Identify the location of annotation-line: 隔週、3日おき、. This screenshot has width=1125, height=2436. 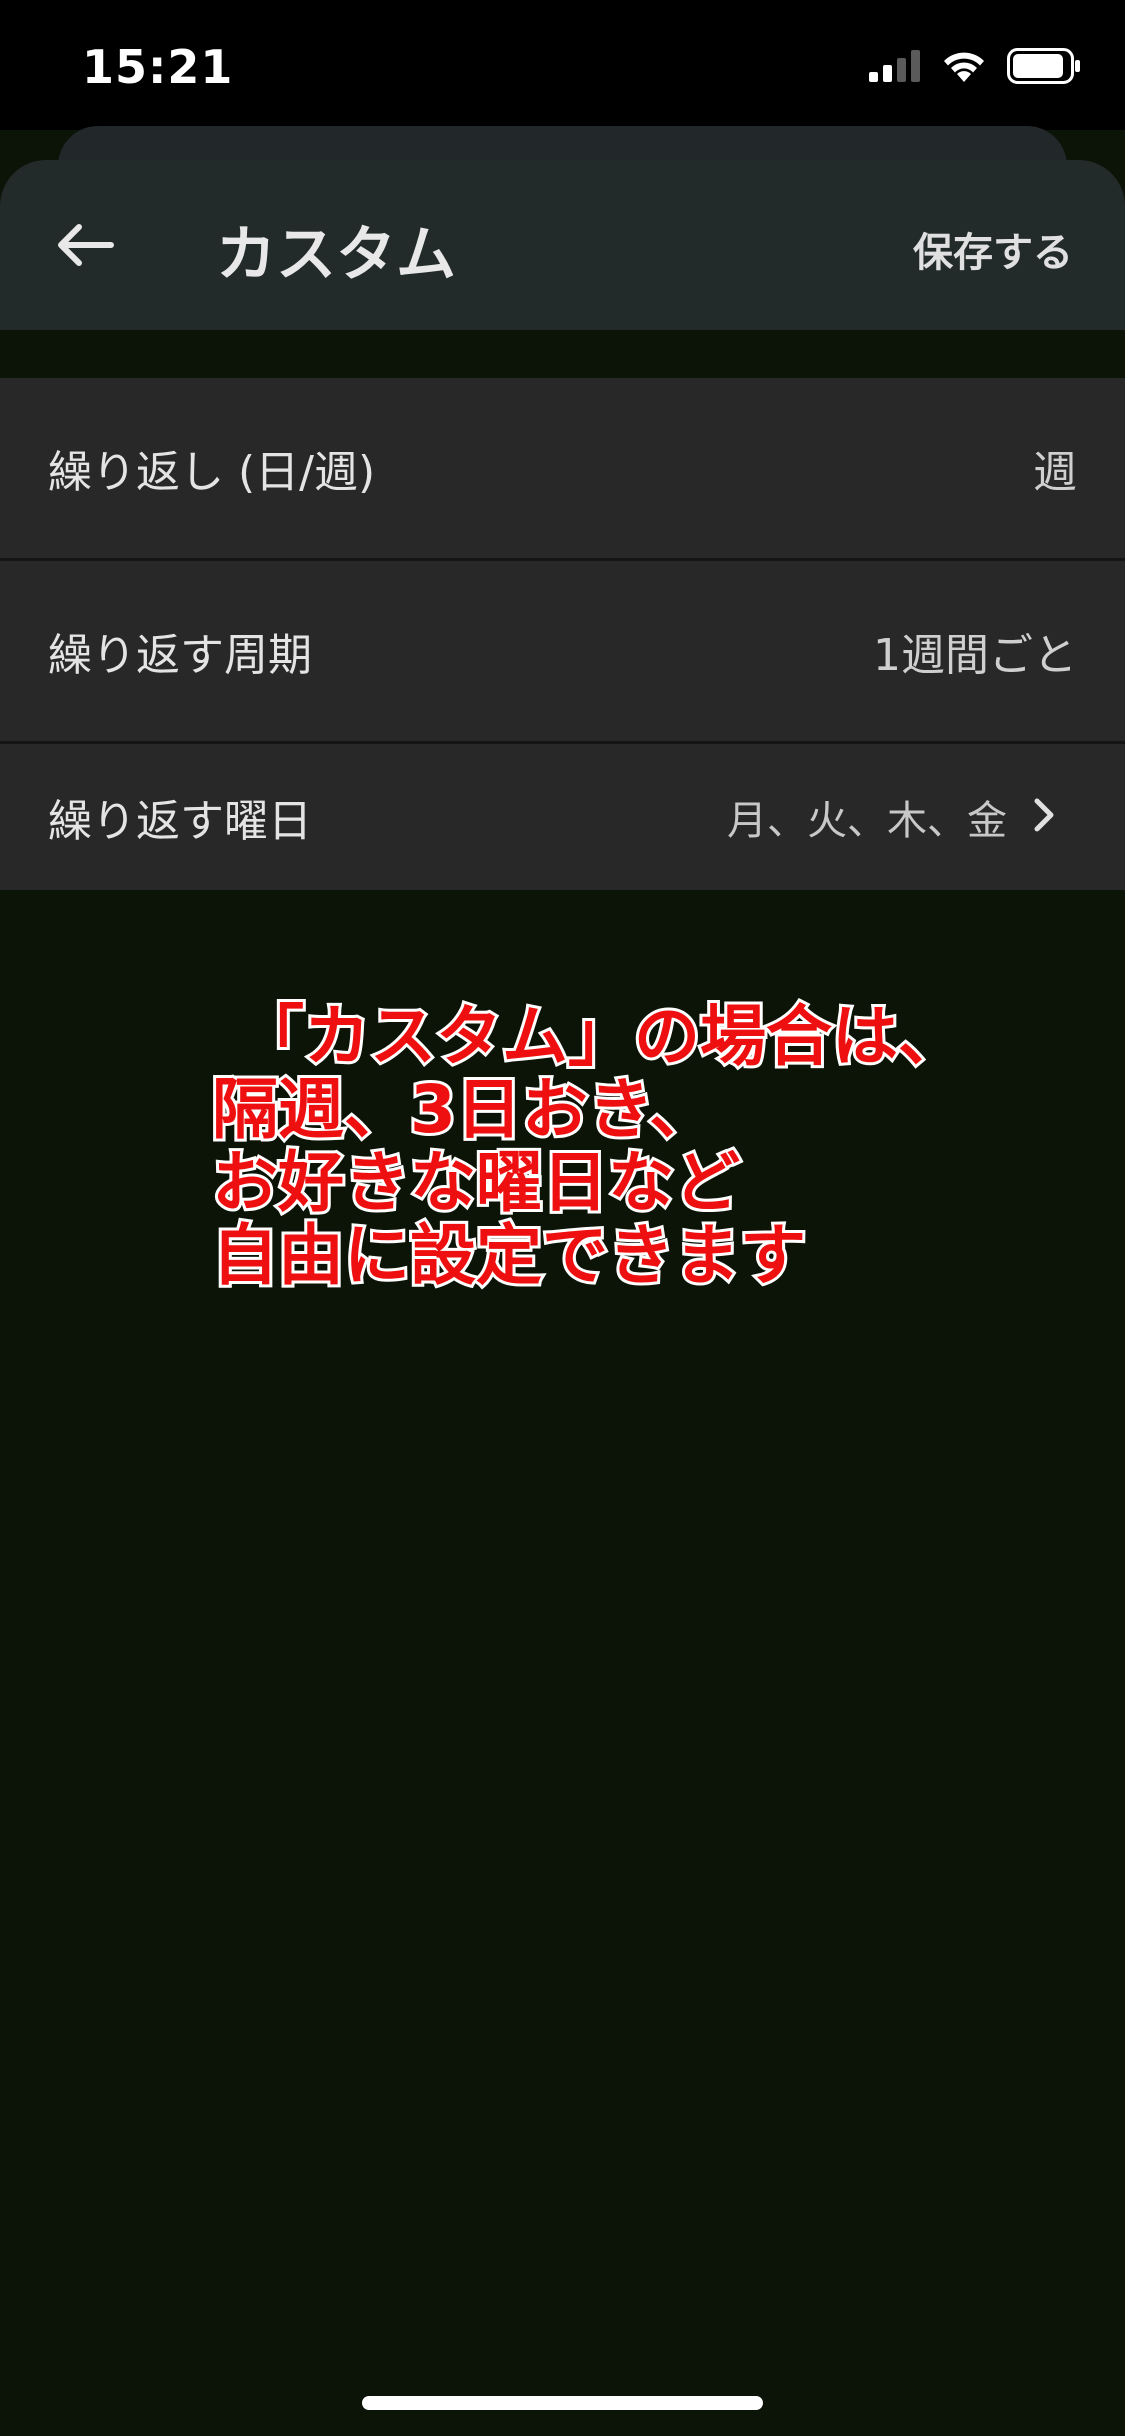
(463, 1109).